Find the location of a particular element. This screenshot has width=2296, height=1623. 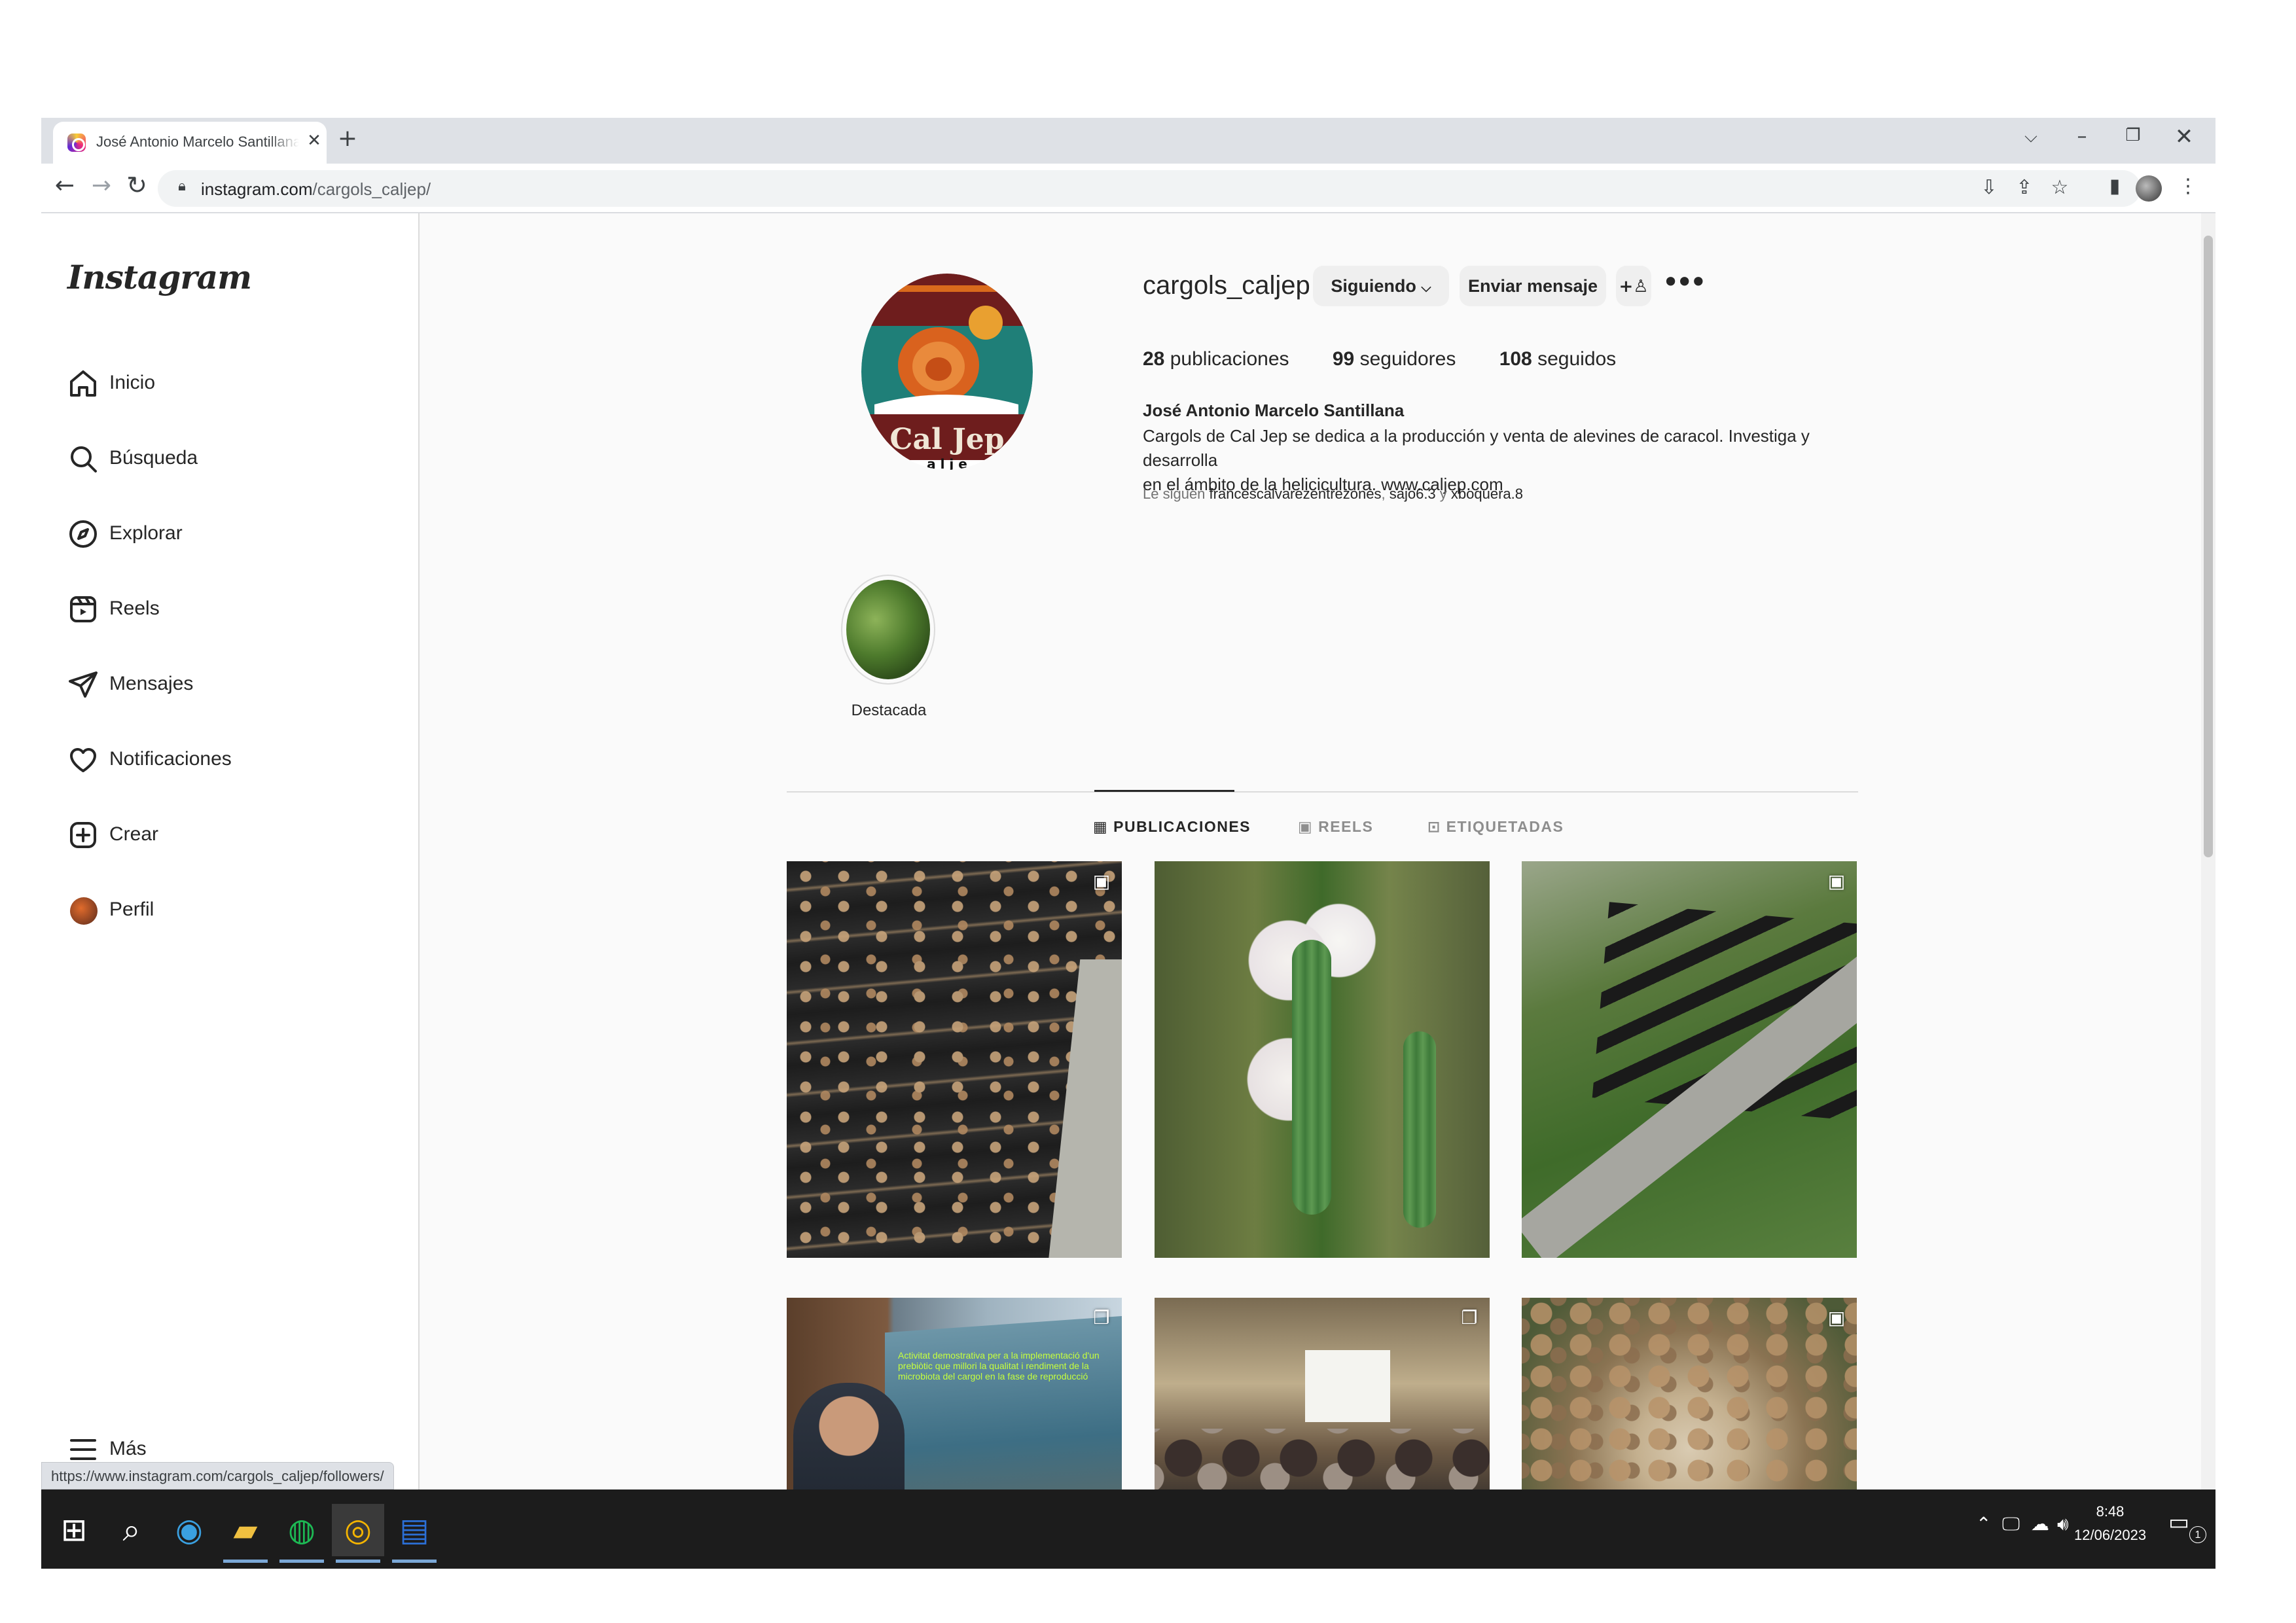

instagram-favicon-icon is located at coordinates (76, 143).